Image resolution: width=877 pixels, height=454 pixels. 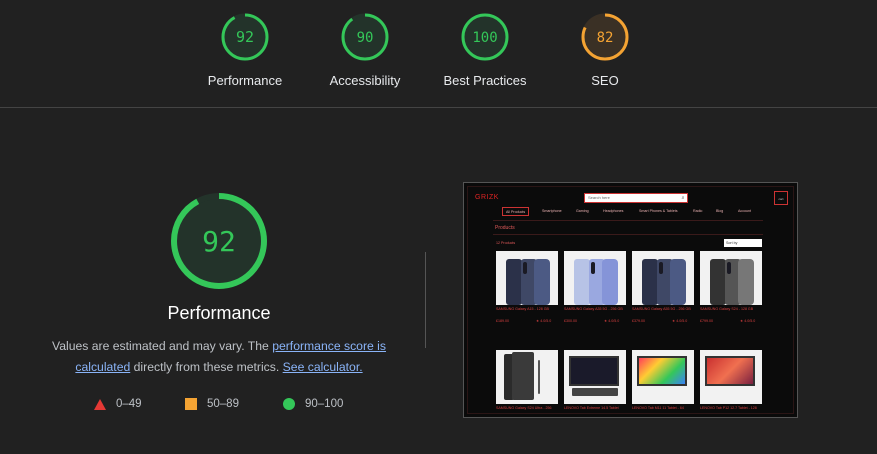 I want to click on gauge-value: 90, so click(x=365, y=38).